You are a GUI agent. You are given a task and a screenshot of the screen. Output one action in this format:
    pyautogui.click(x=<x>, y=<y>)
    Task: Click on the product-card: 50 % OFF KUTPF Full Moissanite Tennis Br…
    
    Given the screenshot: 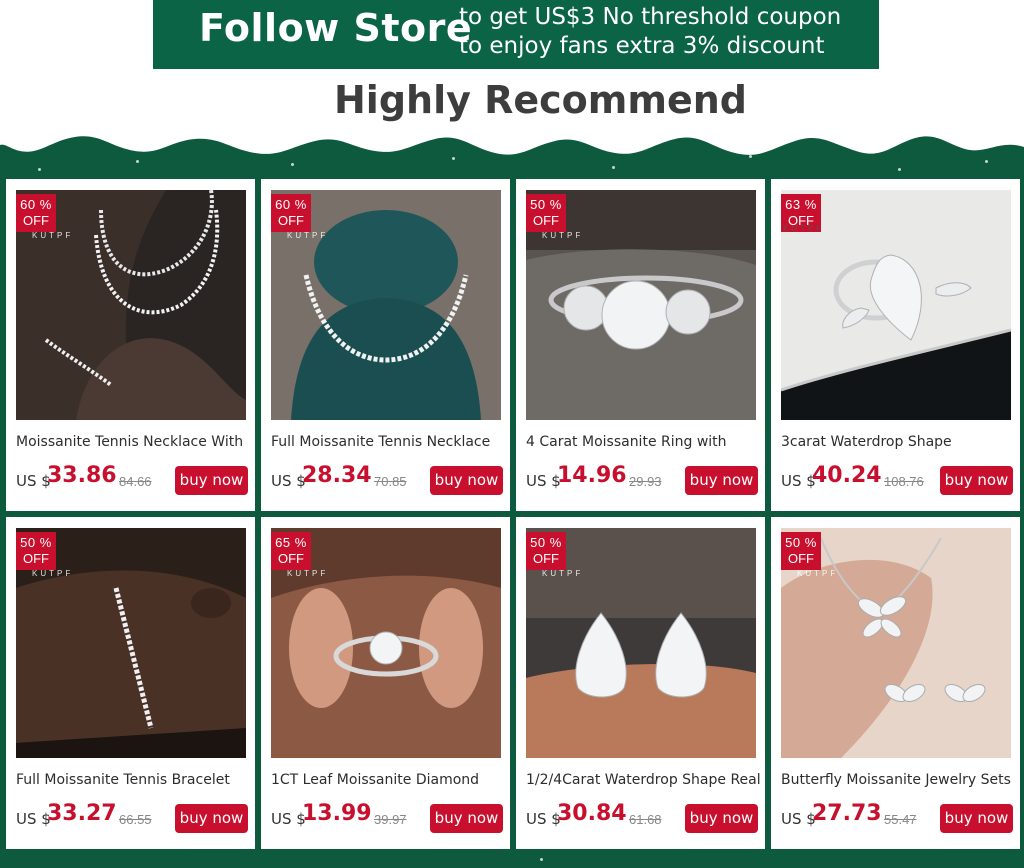 What is the action you would take?
    pyautogui.click(x=130, y=683)
    